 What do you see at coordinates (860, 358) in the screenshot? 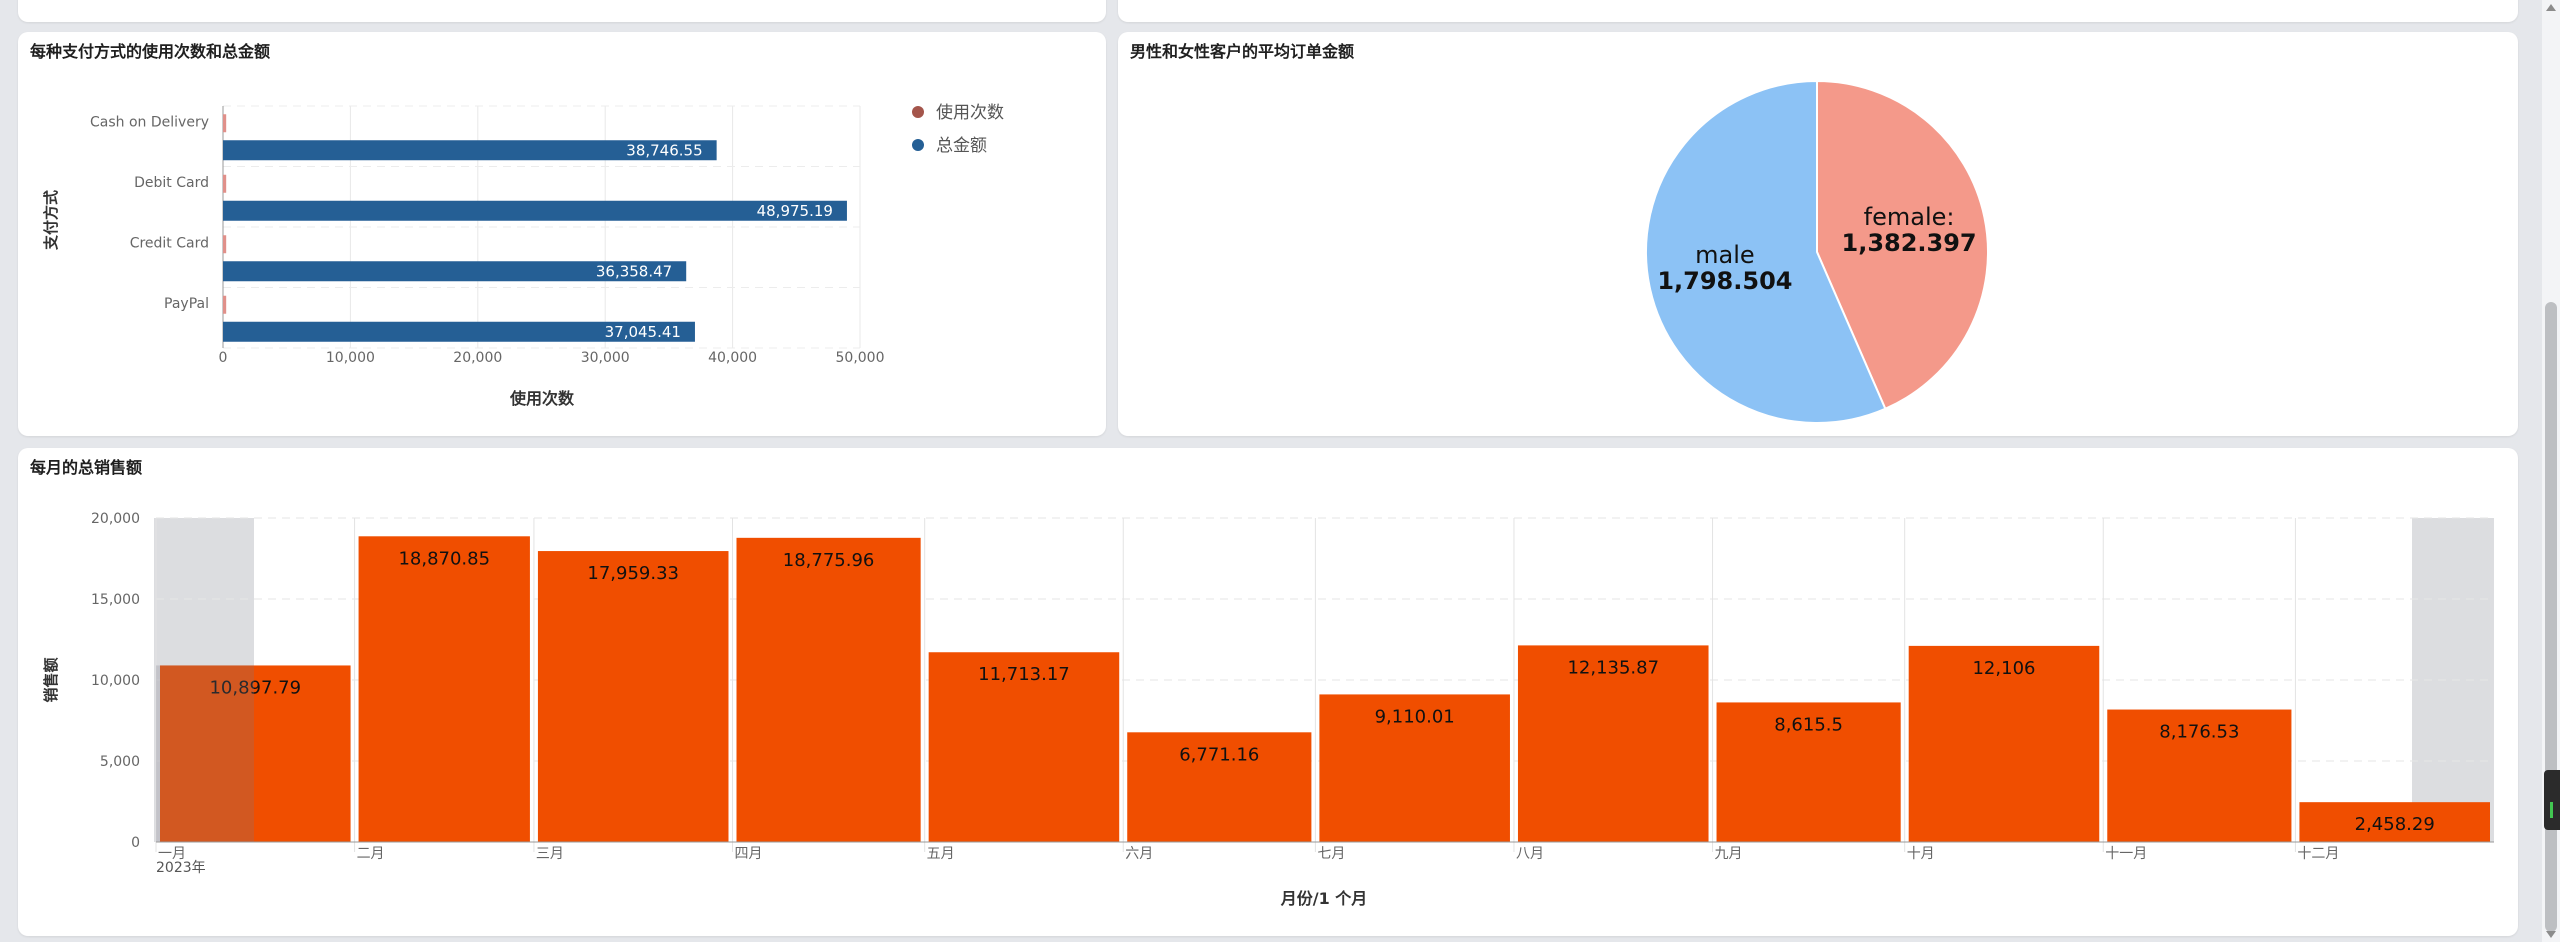
I see `payment-x-tick-label: 50,000` at bounding box center [860, 358].